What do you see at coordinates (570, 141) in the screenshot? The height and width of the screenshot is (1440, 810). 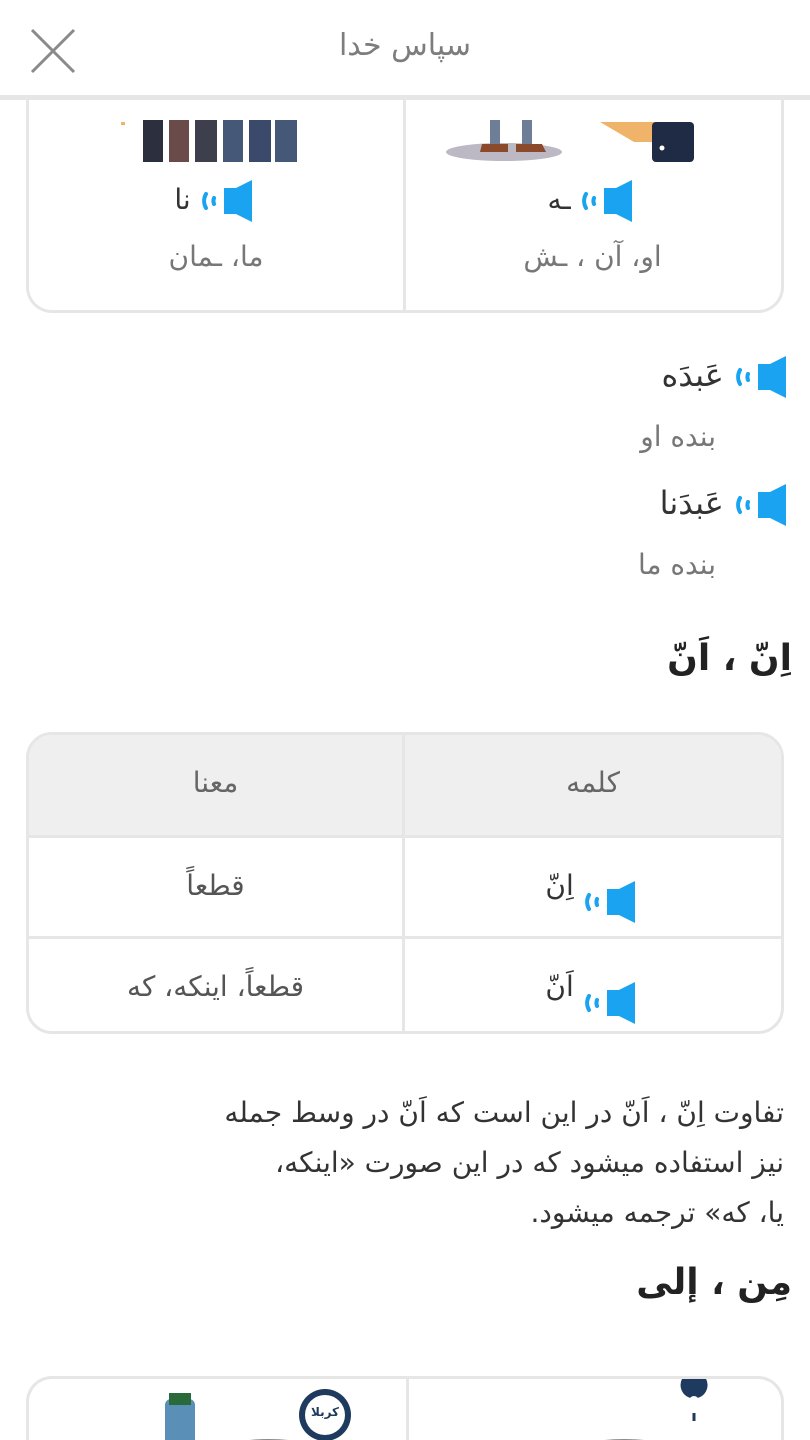 I see `person-illustration` at bounding box center [570, 141].